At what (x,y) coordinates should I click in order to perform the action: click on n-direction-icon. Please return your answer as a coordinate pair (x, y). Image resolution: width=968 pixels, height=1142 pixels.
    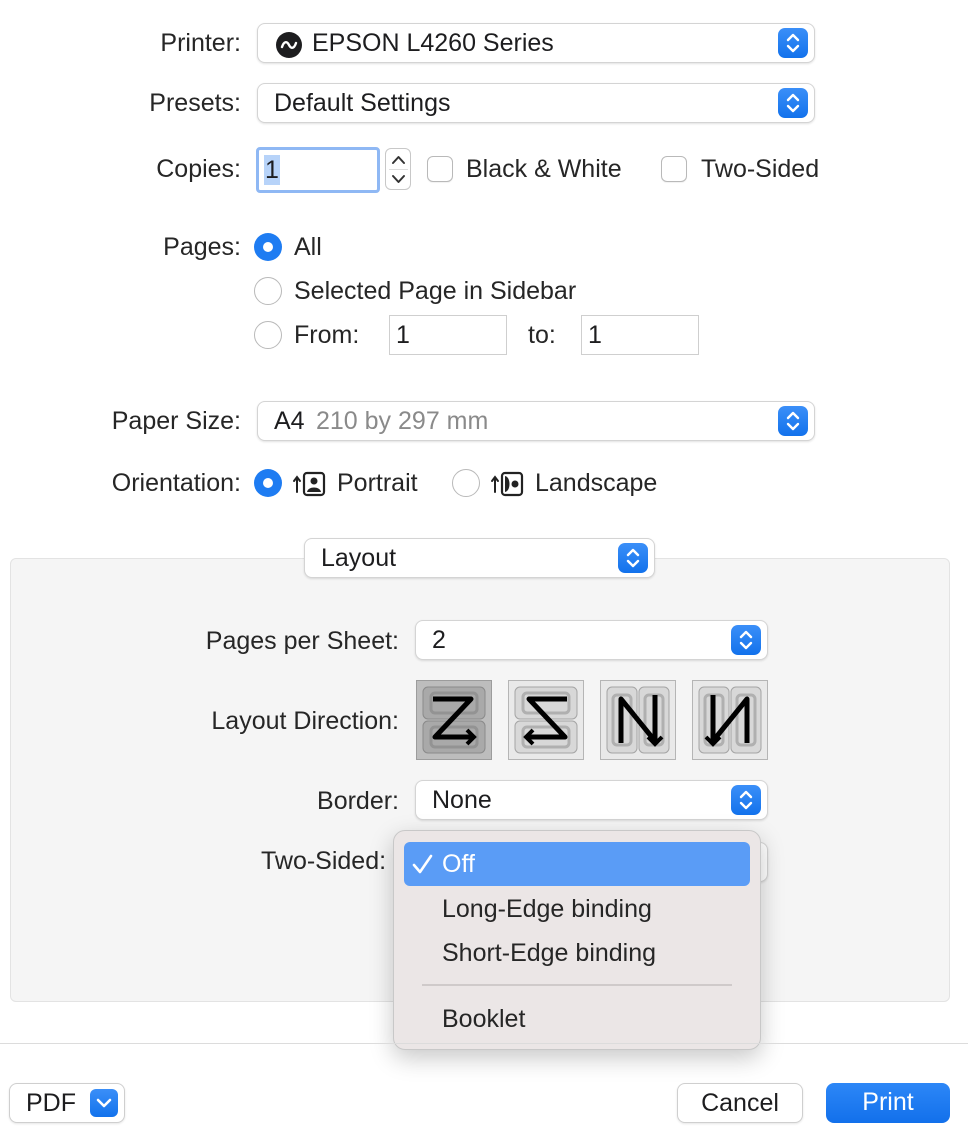
    Looking at the image, I should click on (730, 720).